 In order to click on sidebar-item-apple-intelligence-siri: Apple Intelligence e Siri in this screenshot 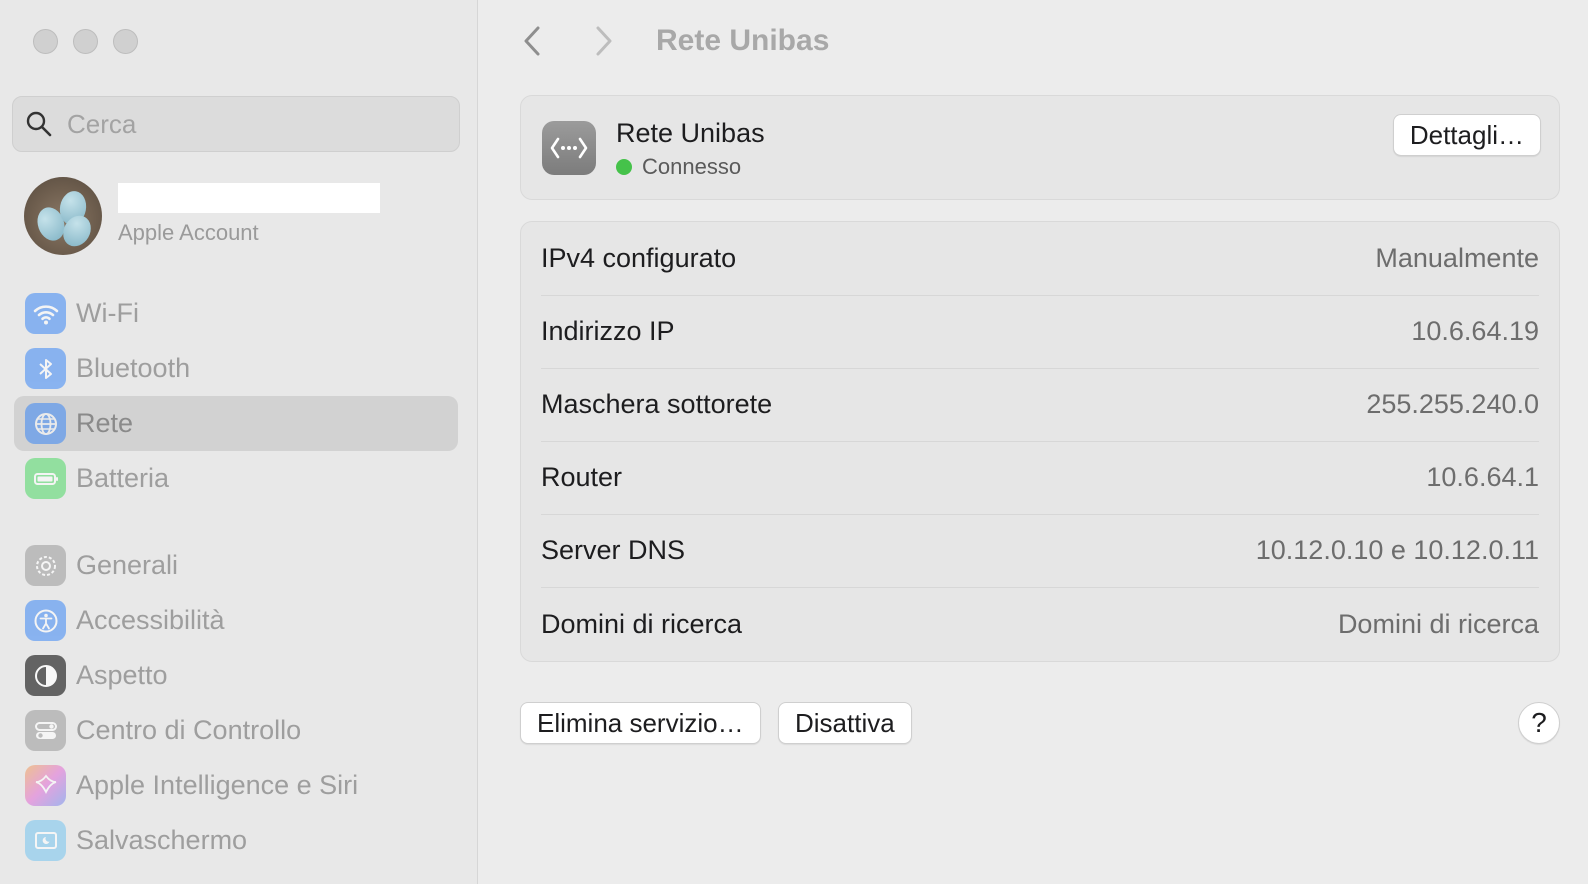, I will do `click(236, 785)`.